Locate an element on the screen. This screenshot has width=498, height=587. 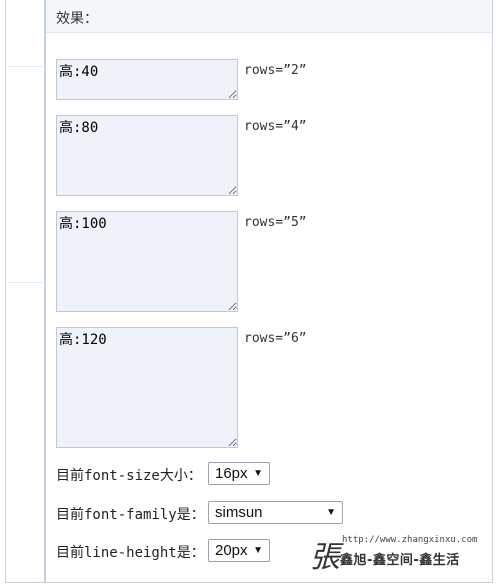
rows-label: rows=”6” is located at coordinates (275, 338).